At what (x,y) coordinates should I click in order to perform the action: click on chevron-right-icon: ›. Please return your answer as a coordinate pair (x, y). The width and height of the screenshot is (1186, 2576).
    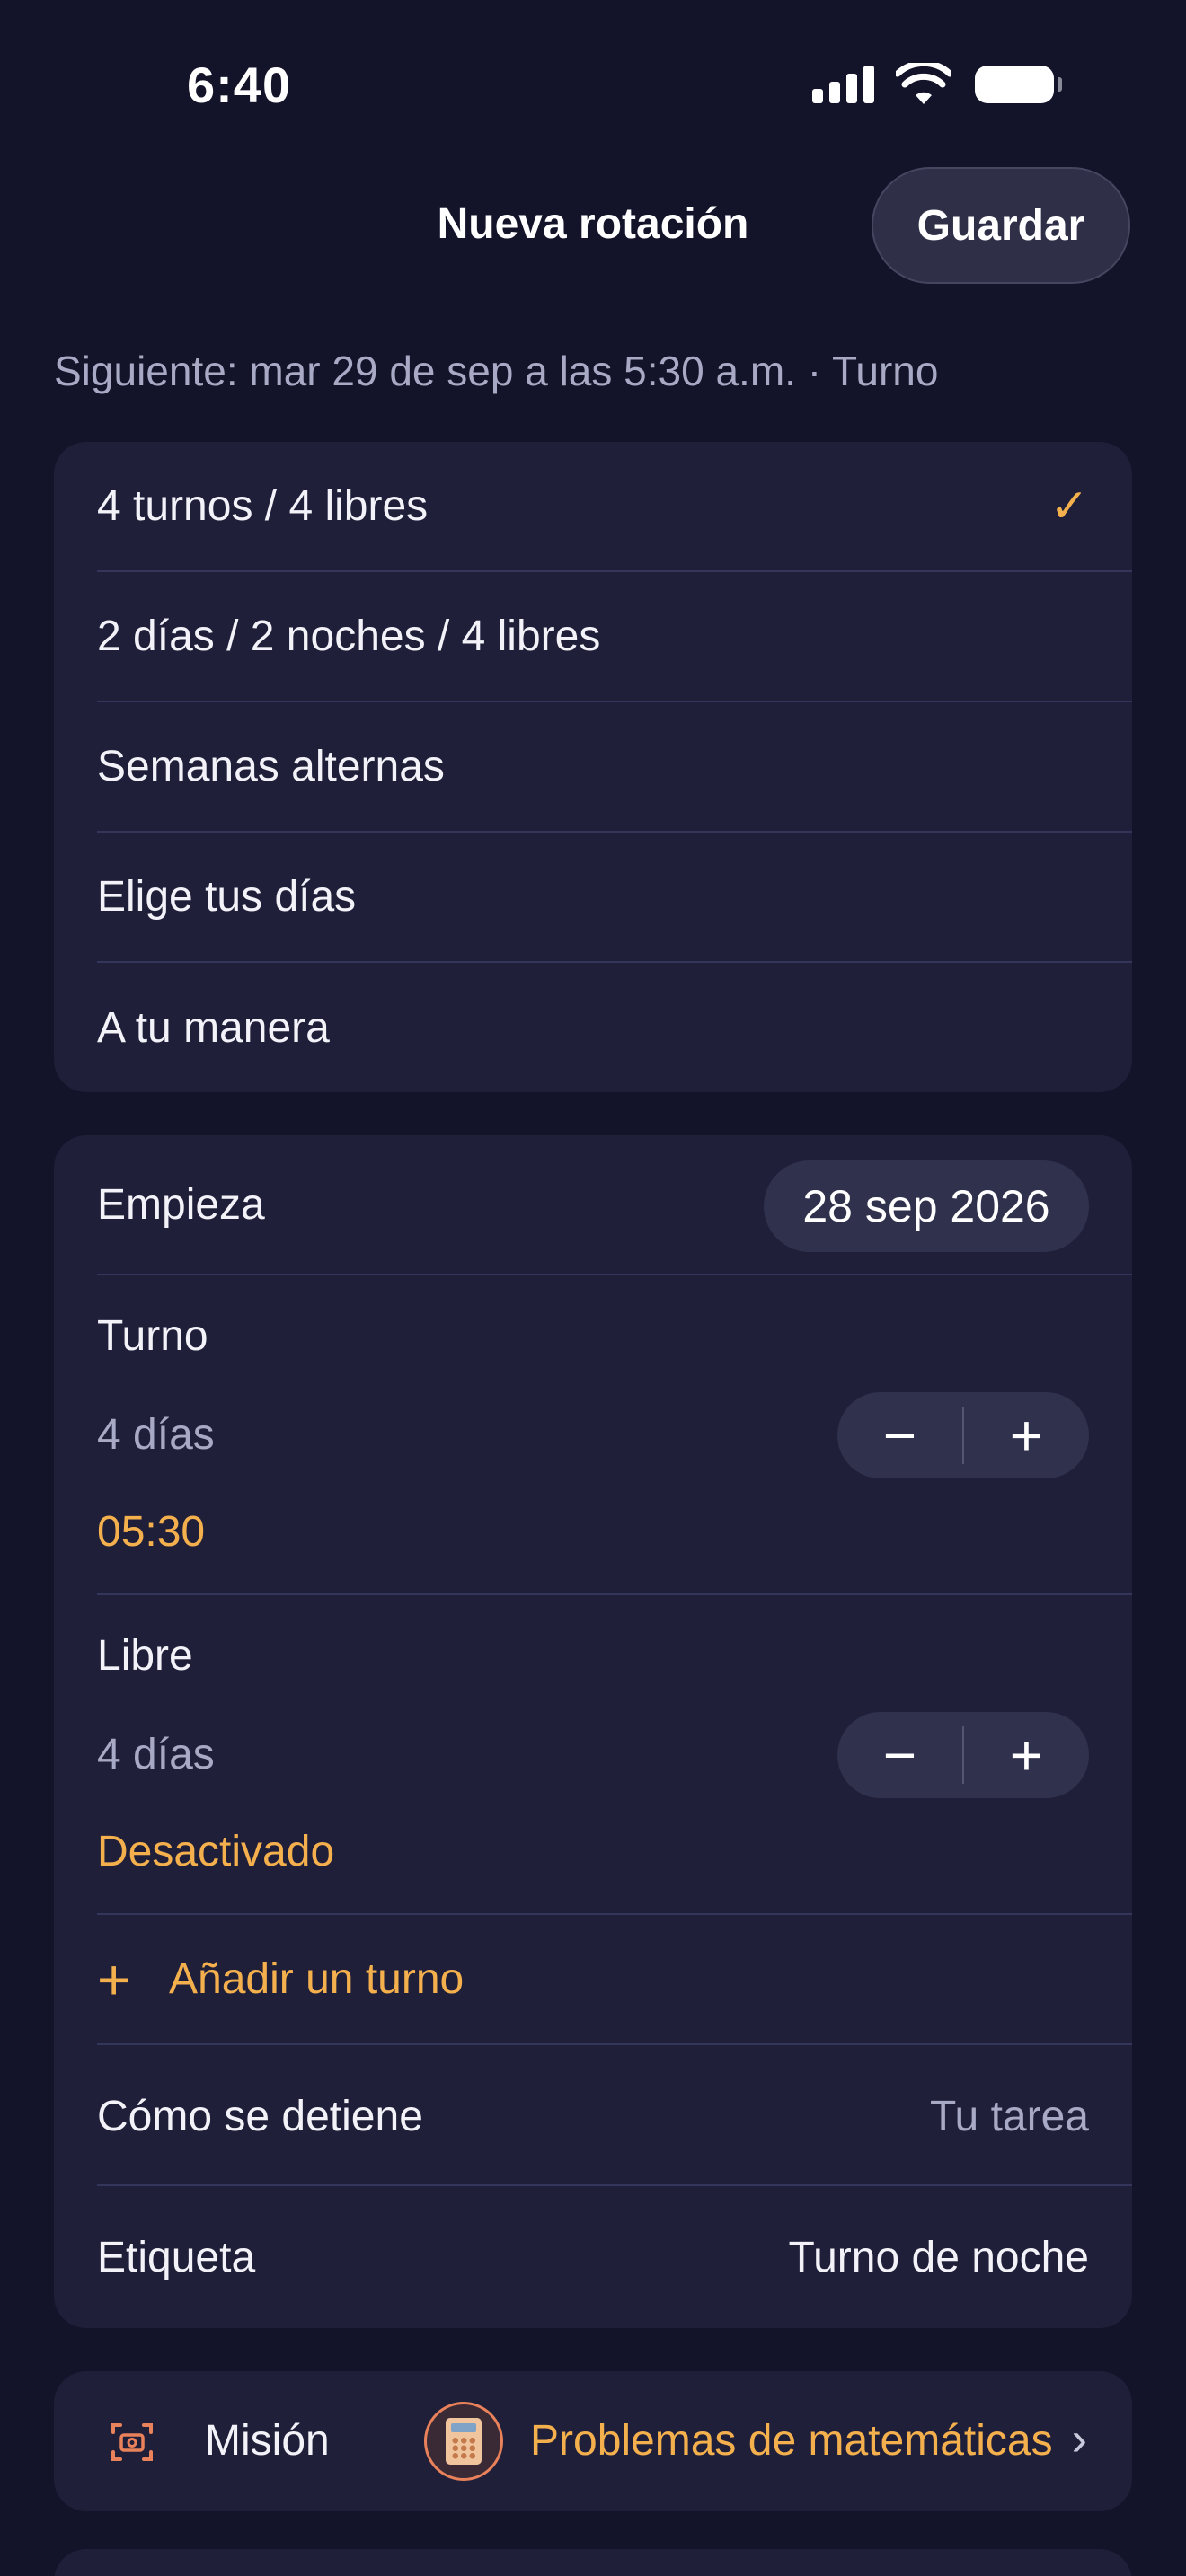
    Looking at the image, I should click on (1079, 2439).